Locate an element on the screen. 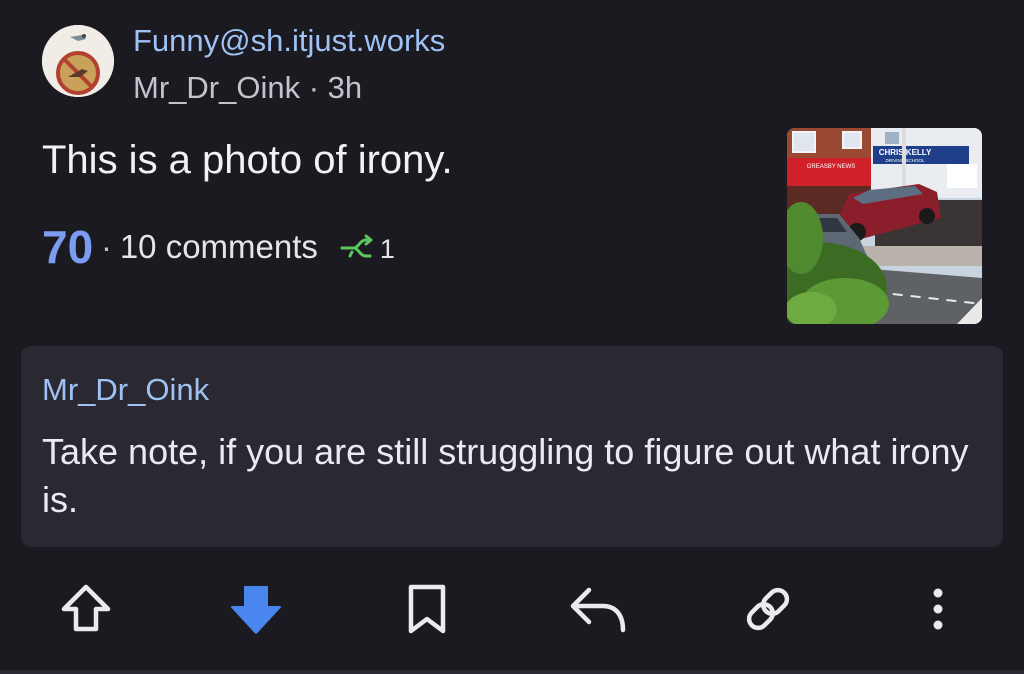  downvote-button is located at coordinates (256, 611).